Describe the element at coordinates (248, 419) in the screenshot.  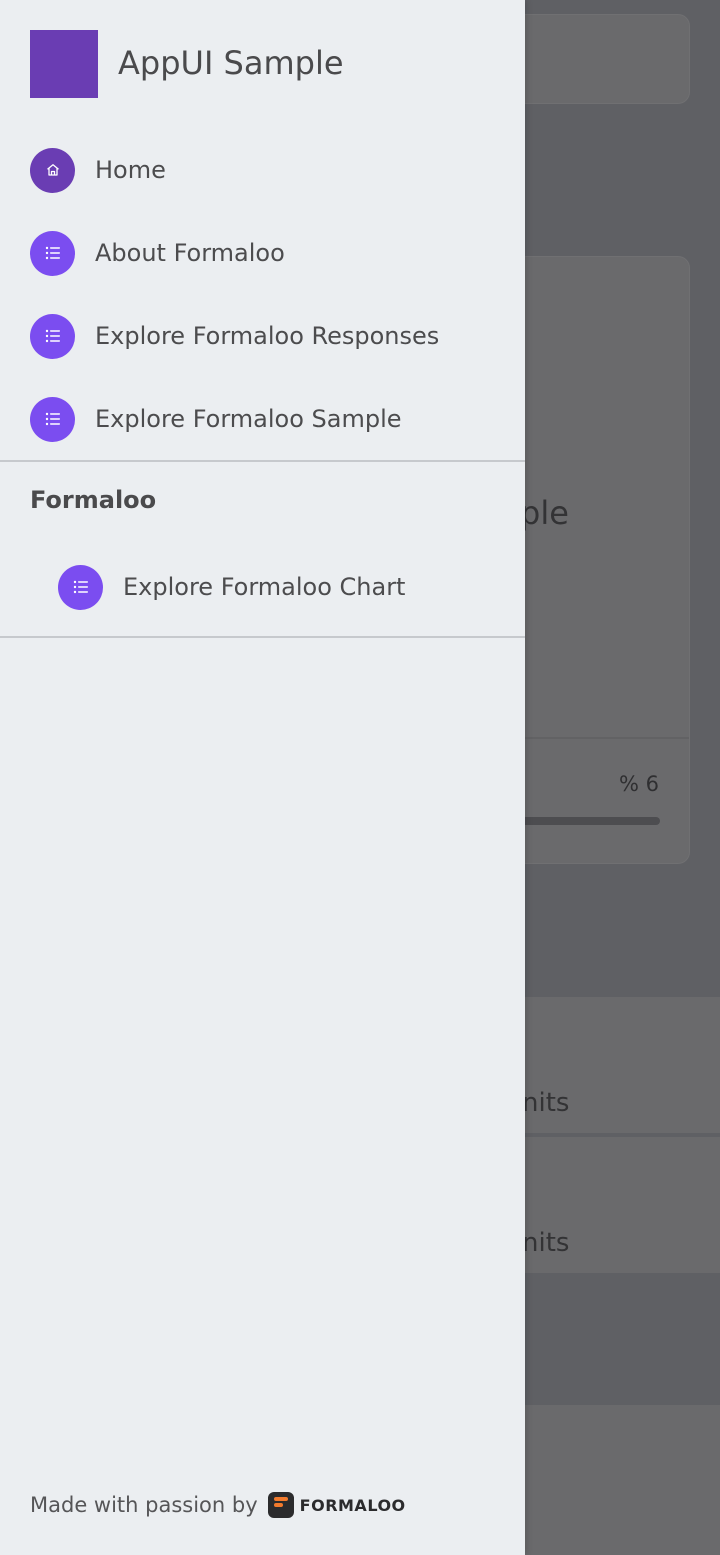
I see `drawer-item-label: Explore Formaloo Sample` at that location.